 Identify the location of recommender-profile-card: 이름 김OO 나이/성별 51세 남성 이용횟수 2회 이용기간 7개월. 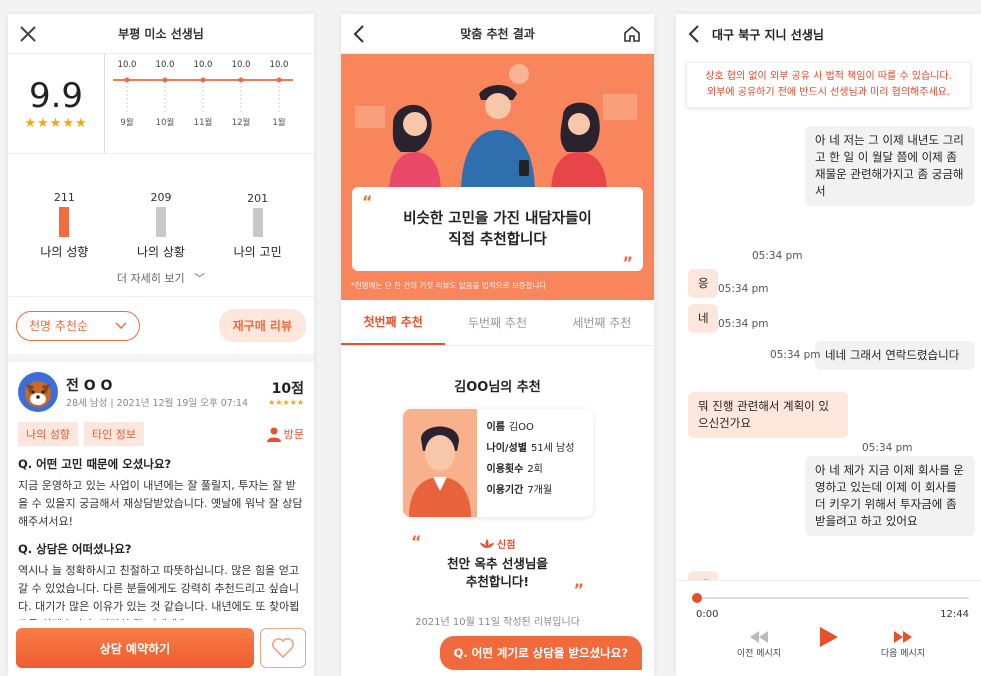
(497, 463).